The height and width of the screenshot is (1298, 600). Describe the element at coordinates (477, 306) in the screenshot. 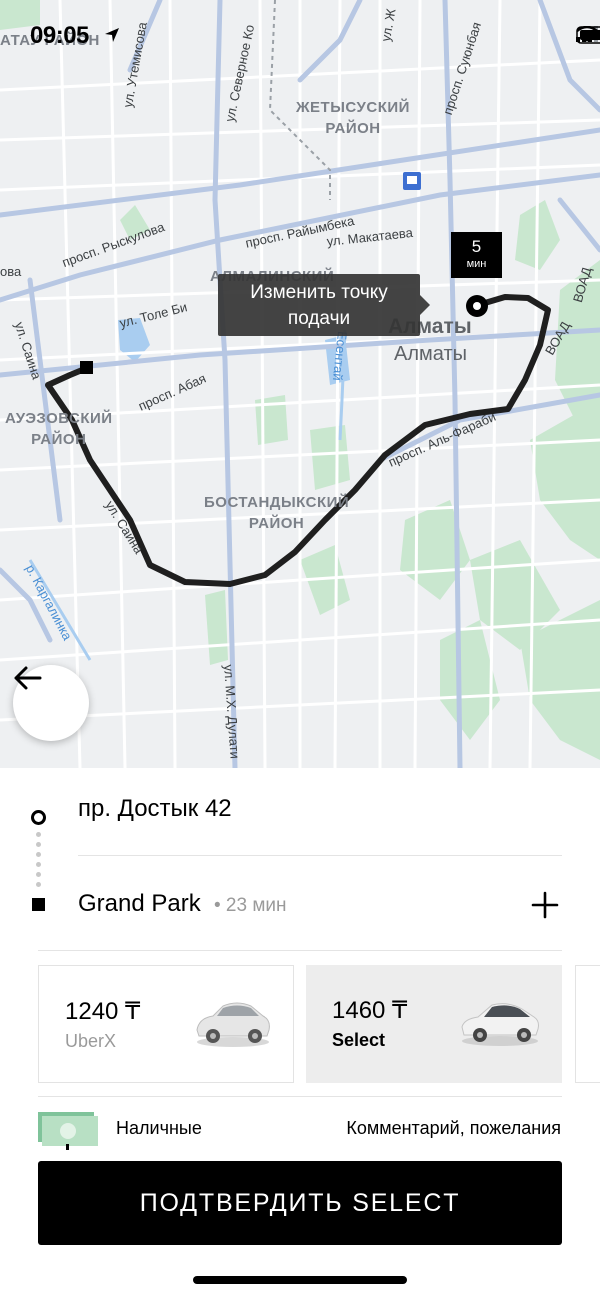

I see `map-pickup-marker` at that location.